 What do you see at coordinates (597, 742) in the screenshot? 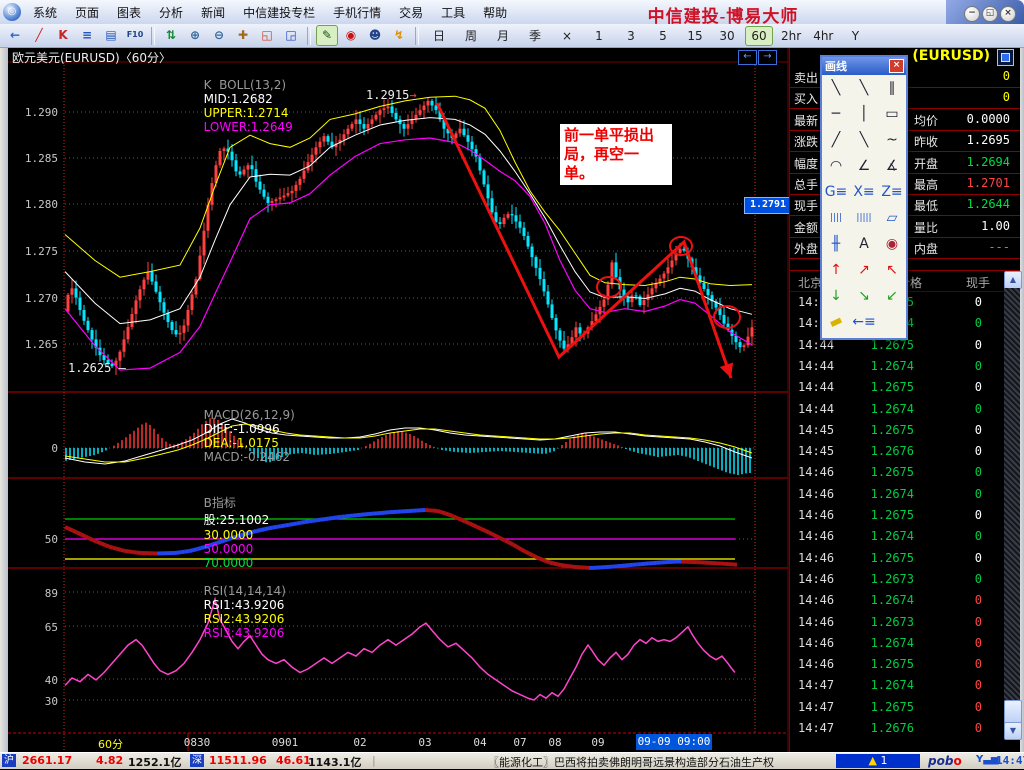
I see `x-tick-09: 09` at bounding box center [597, 742].